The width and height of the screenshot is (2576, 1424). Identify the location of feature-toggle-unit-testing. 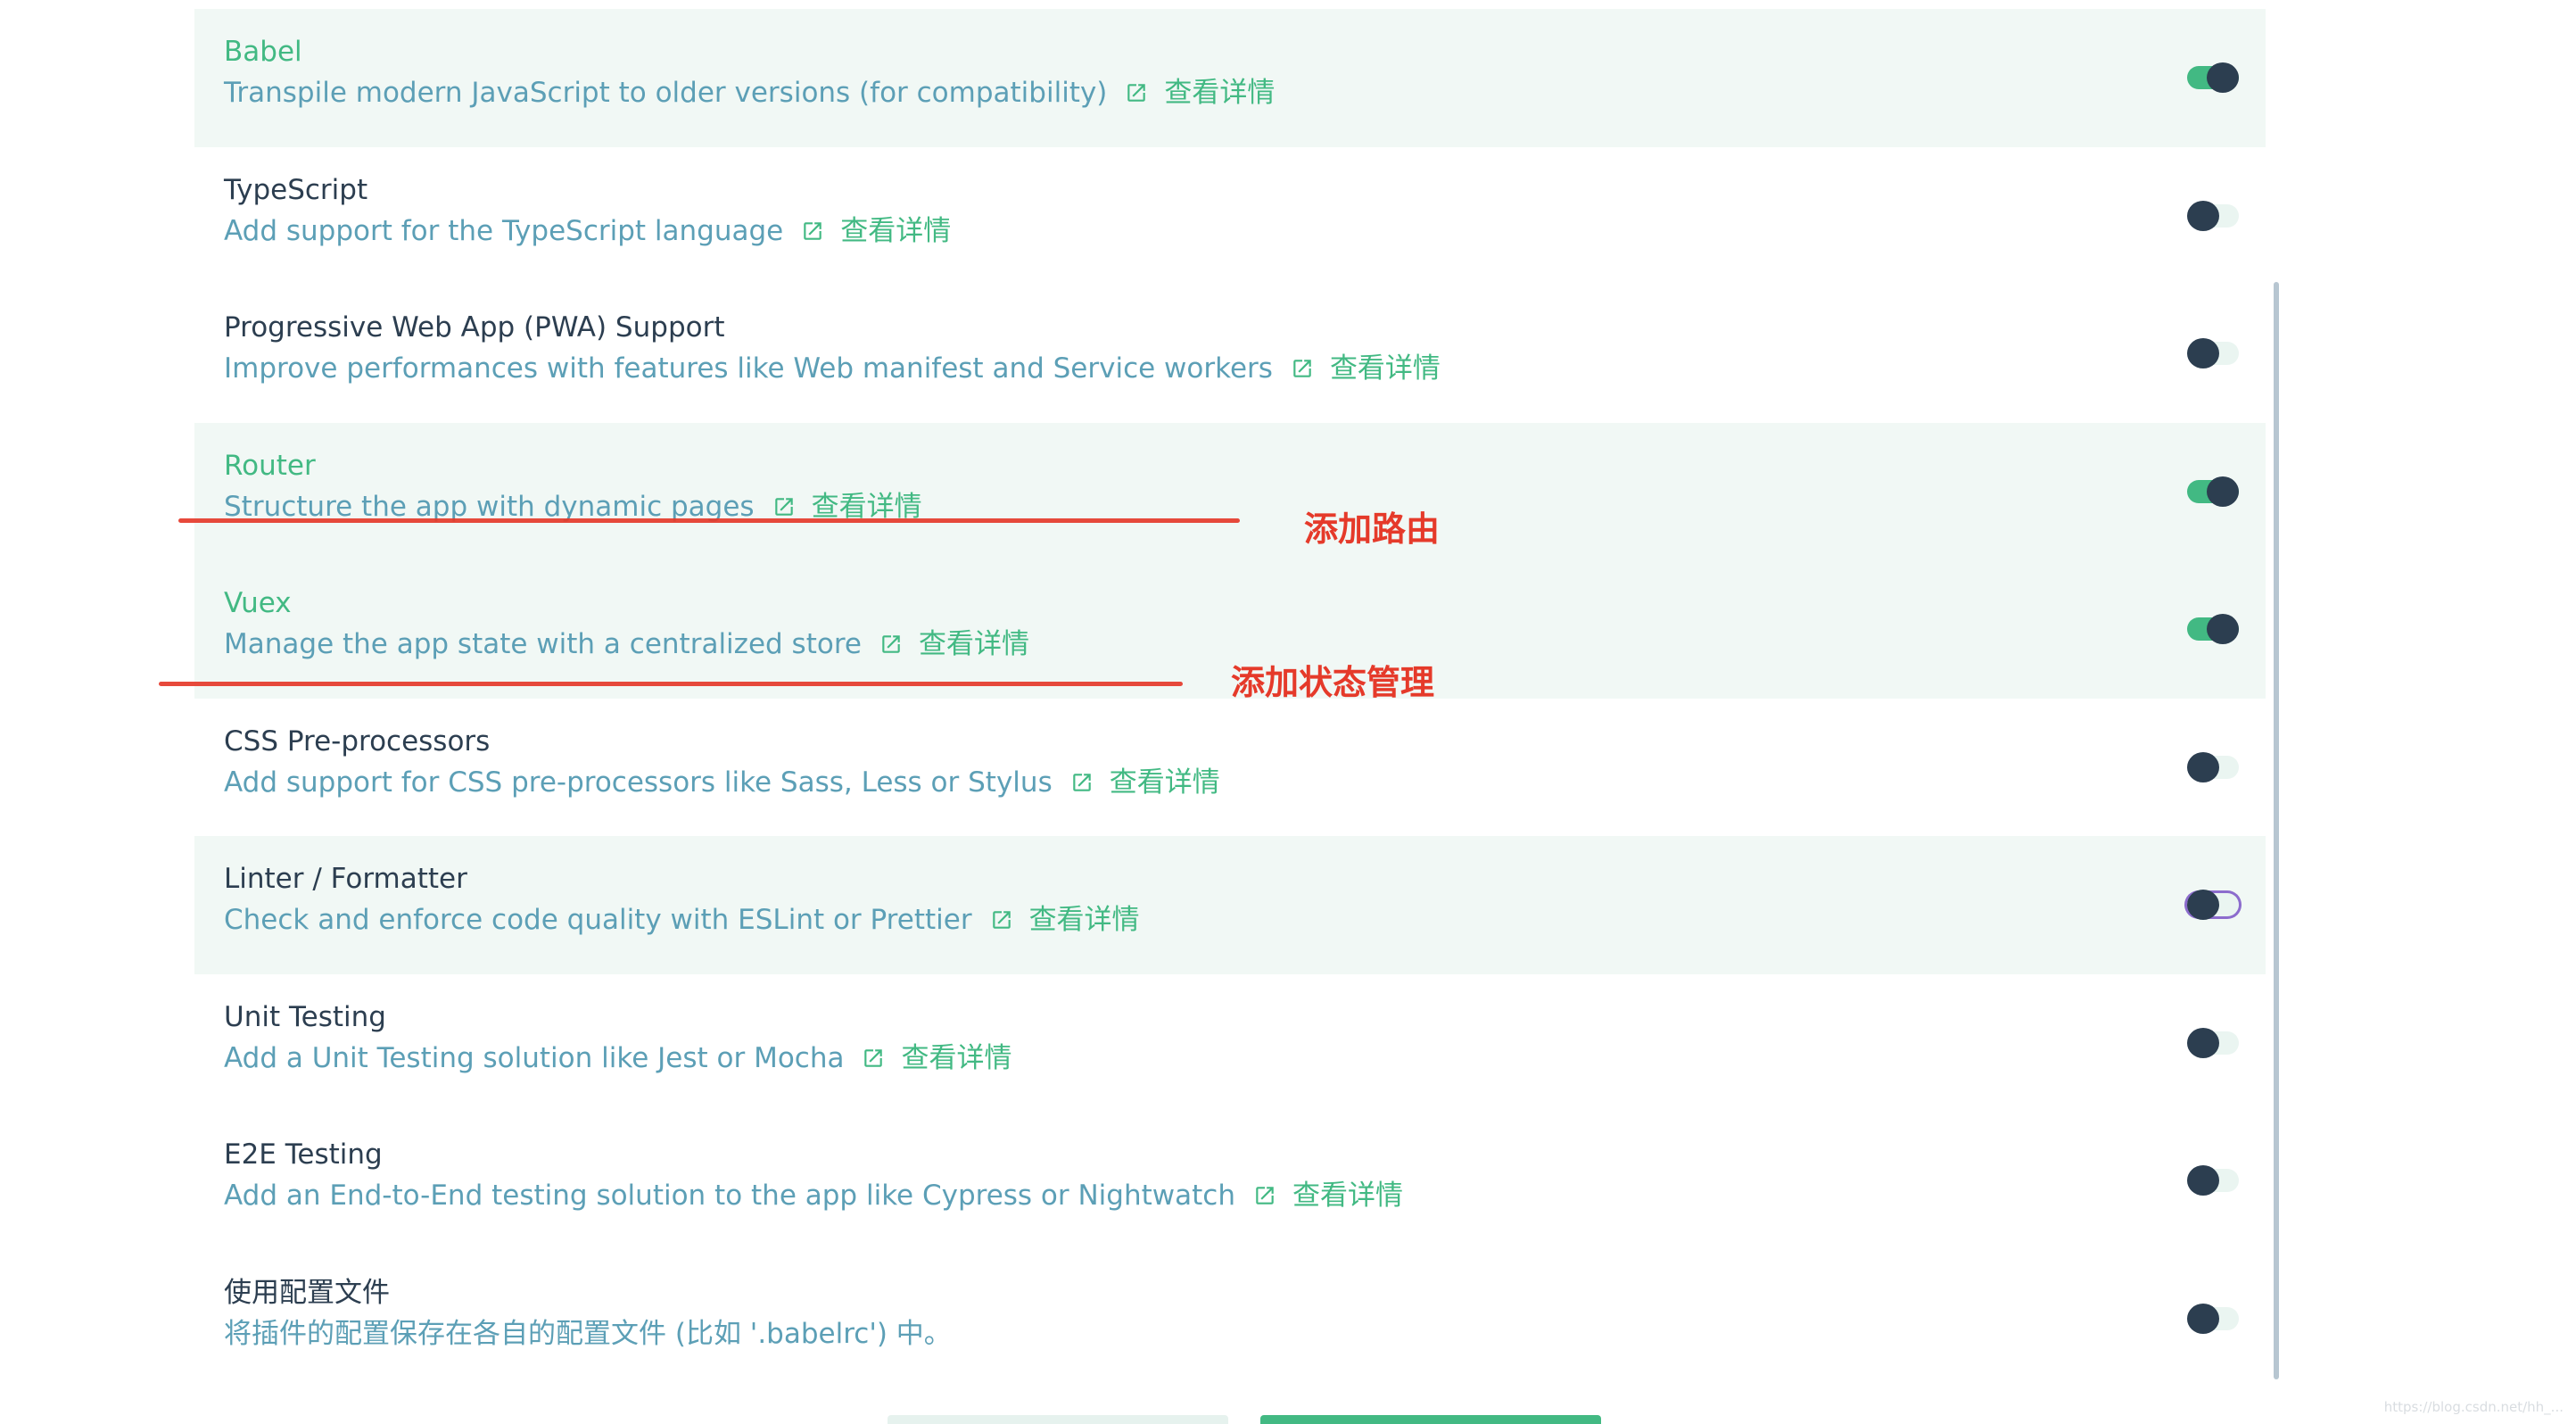
(2213, 1042).